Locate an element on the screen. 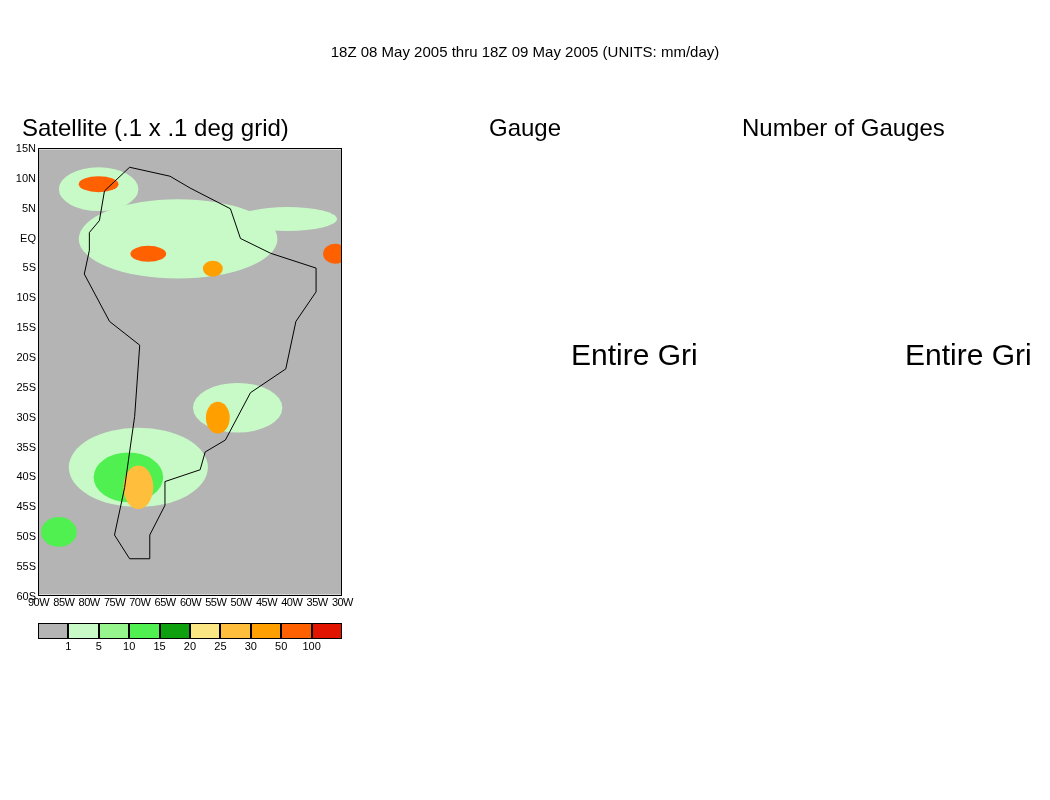  longitude-label: 80W is located at coordinates (89, 602).